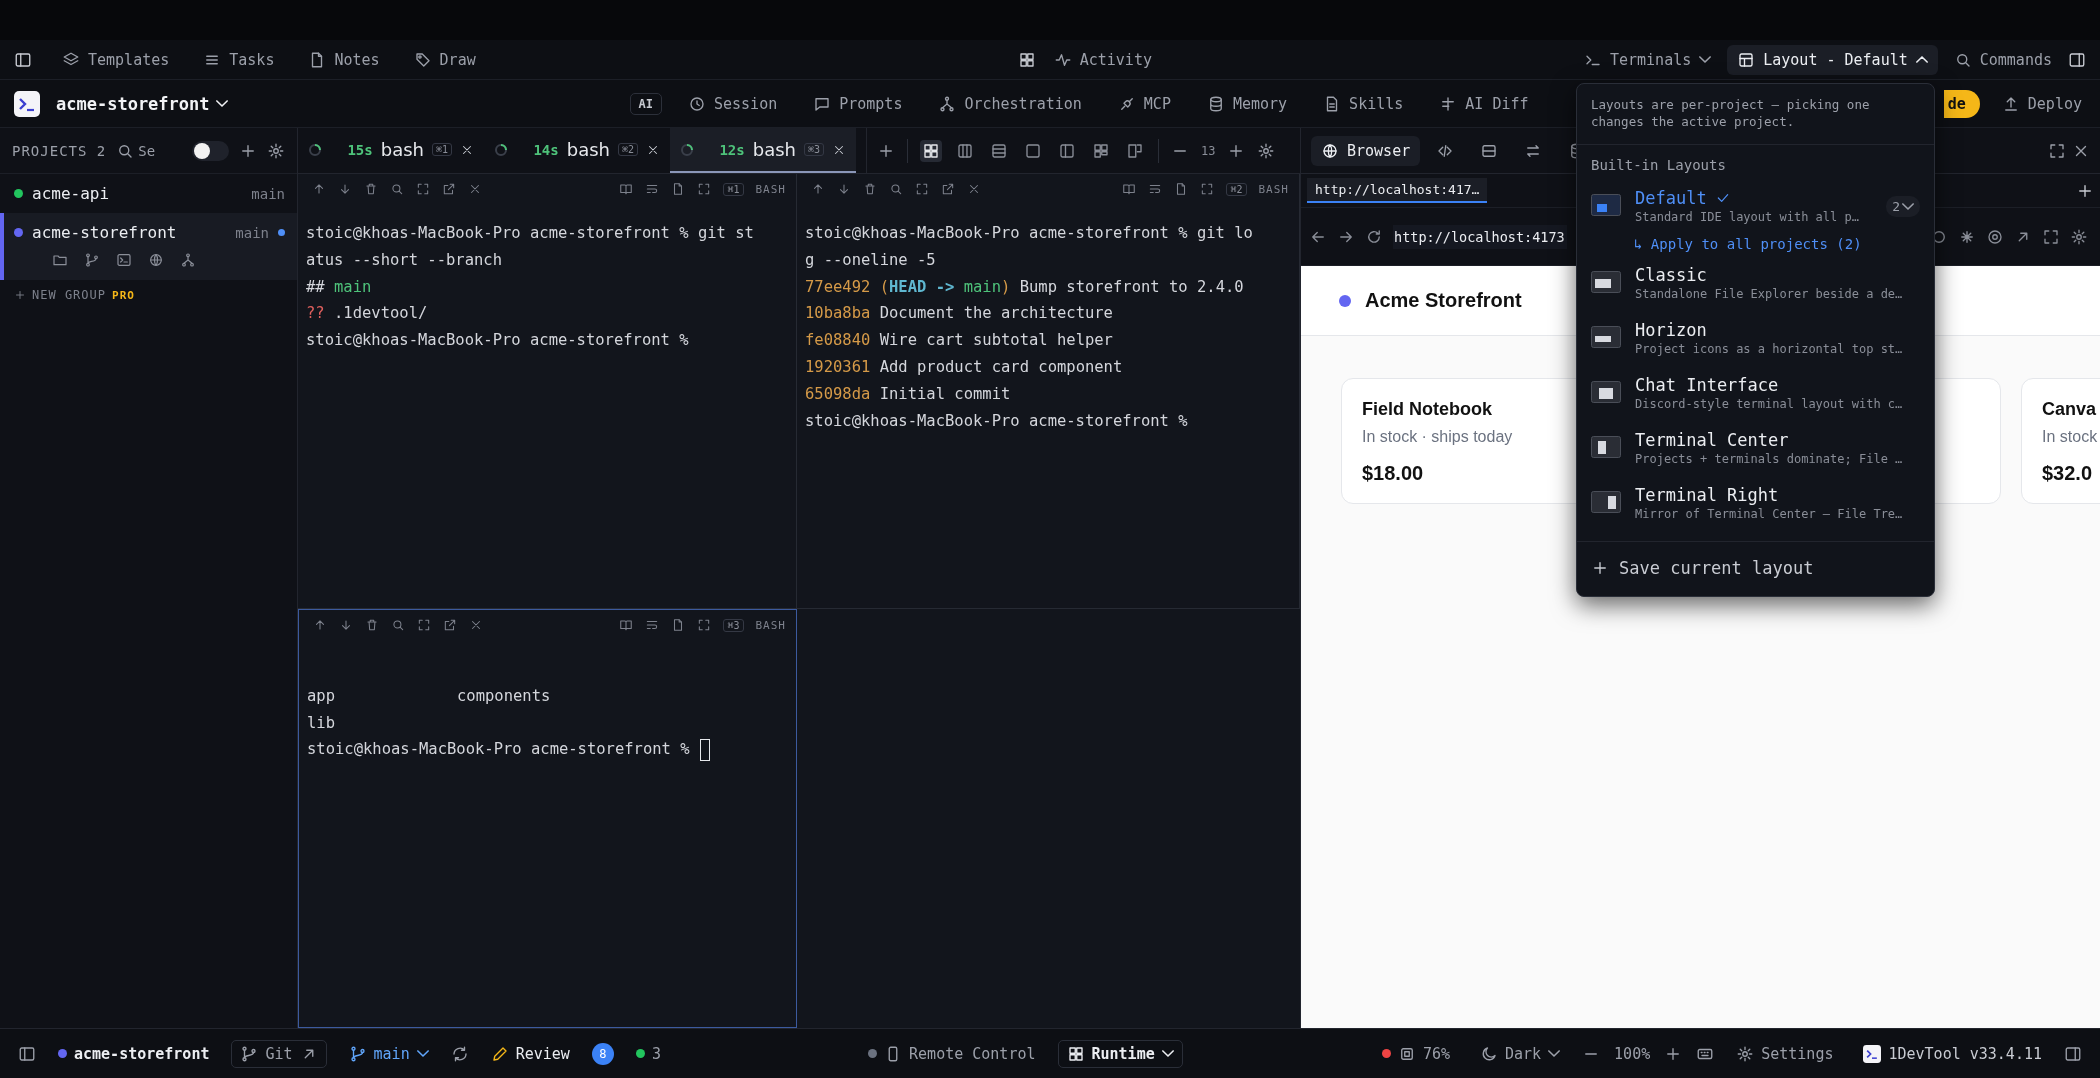 The height and width of the screenshot is (1078, 2100). Describe the element at coordinates (1755, 114) in the screenshot. I see `dropdown-note: Layouts are per-project — picking one changes the active project.` at that location.